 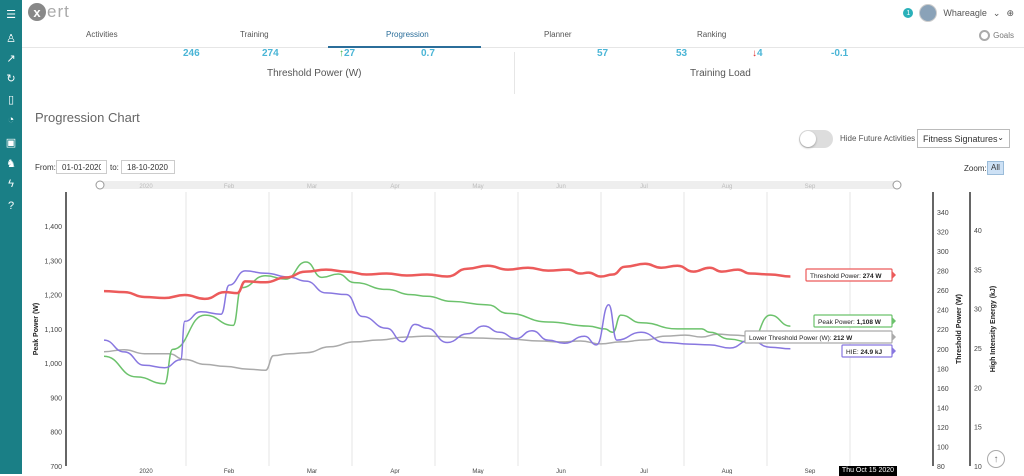 What do you see at coordinates (36, 329) in the screenshot?
I see `y-left-axis-title: Peak Power (W)` at bounding box center [36, 329].